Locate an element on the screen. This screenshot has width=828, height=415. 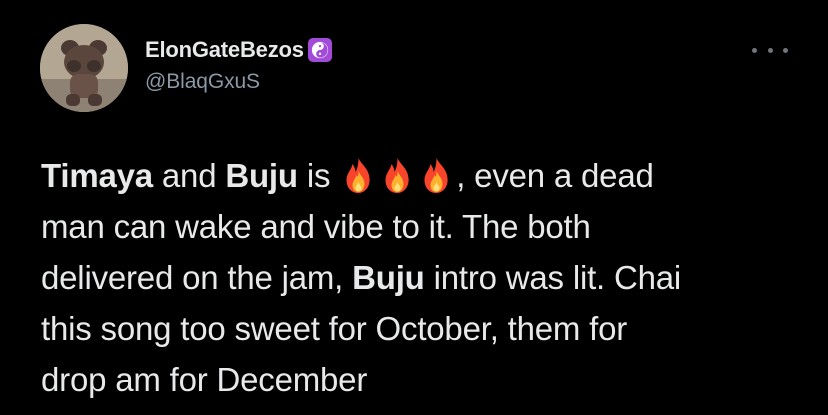
avatar-figure-icon is located at coordinates (84, 68).